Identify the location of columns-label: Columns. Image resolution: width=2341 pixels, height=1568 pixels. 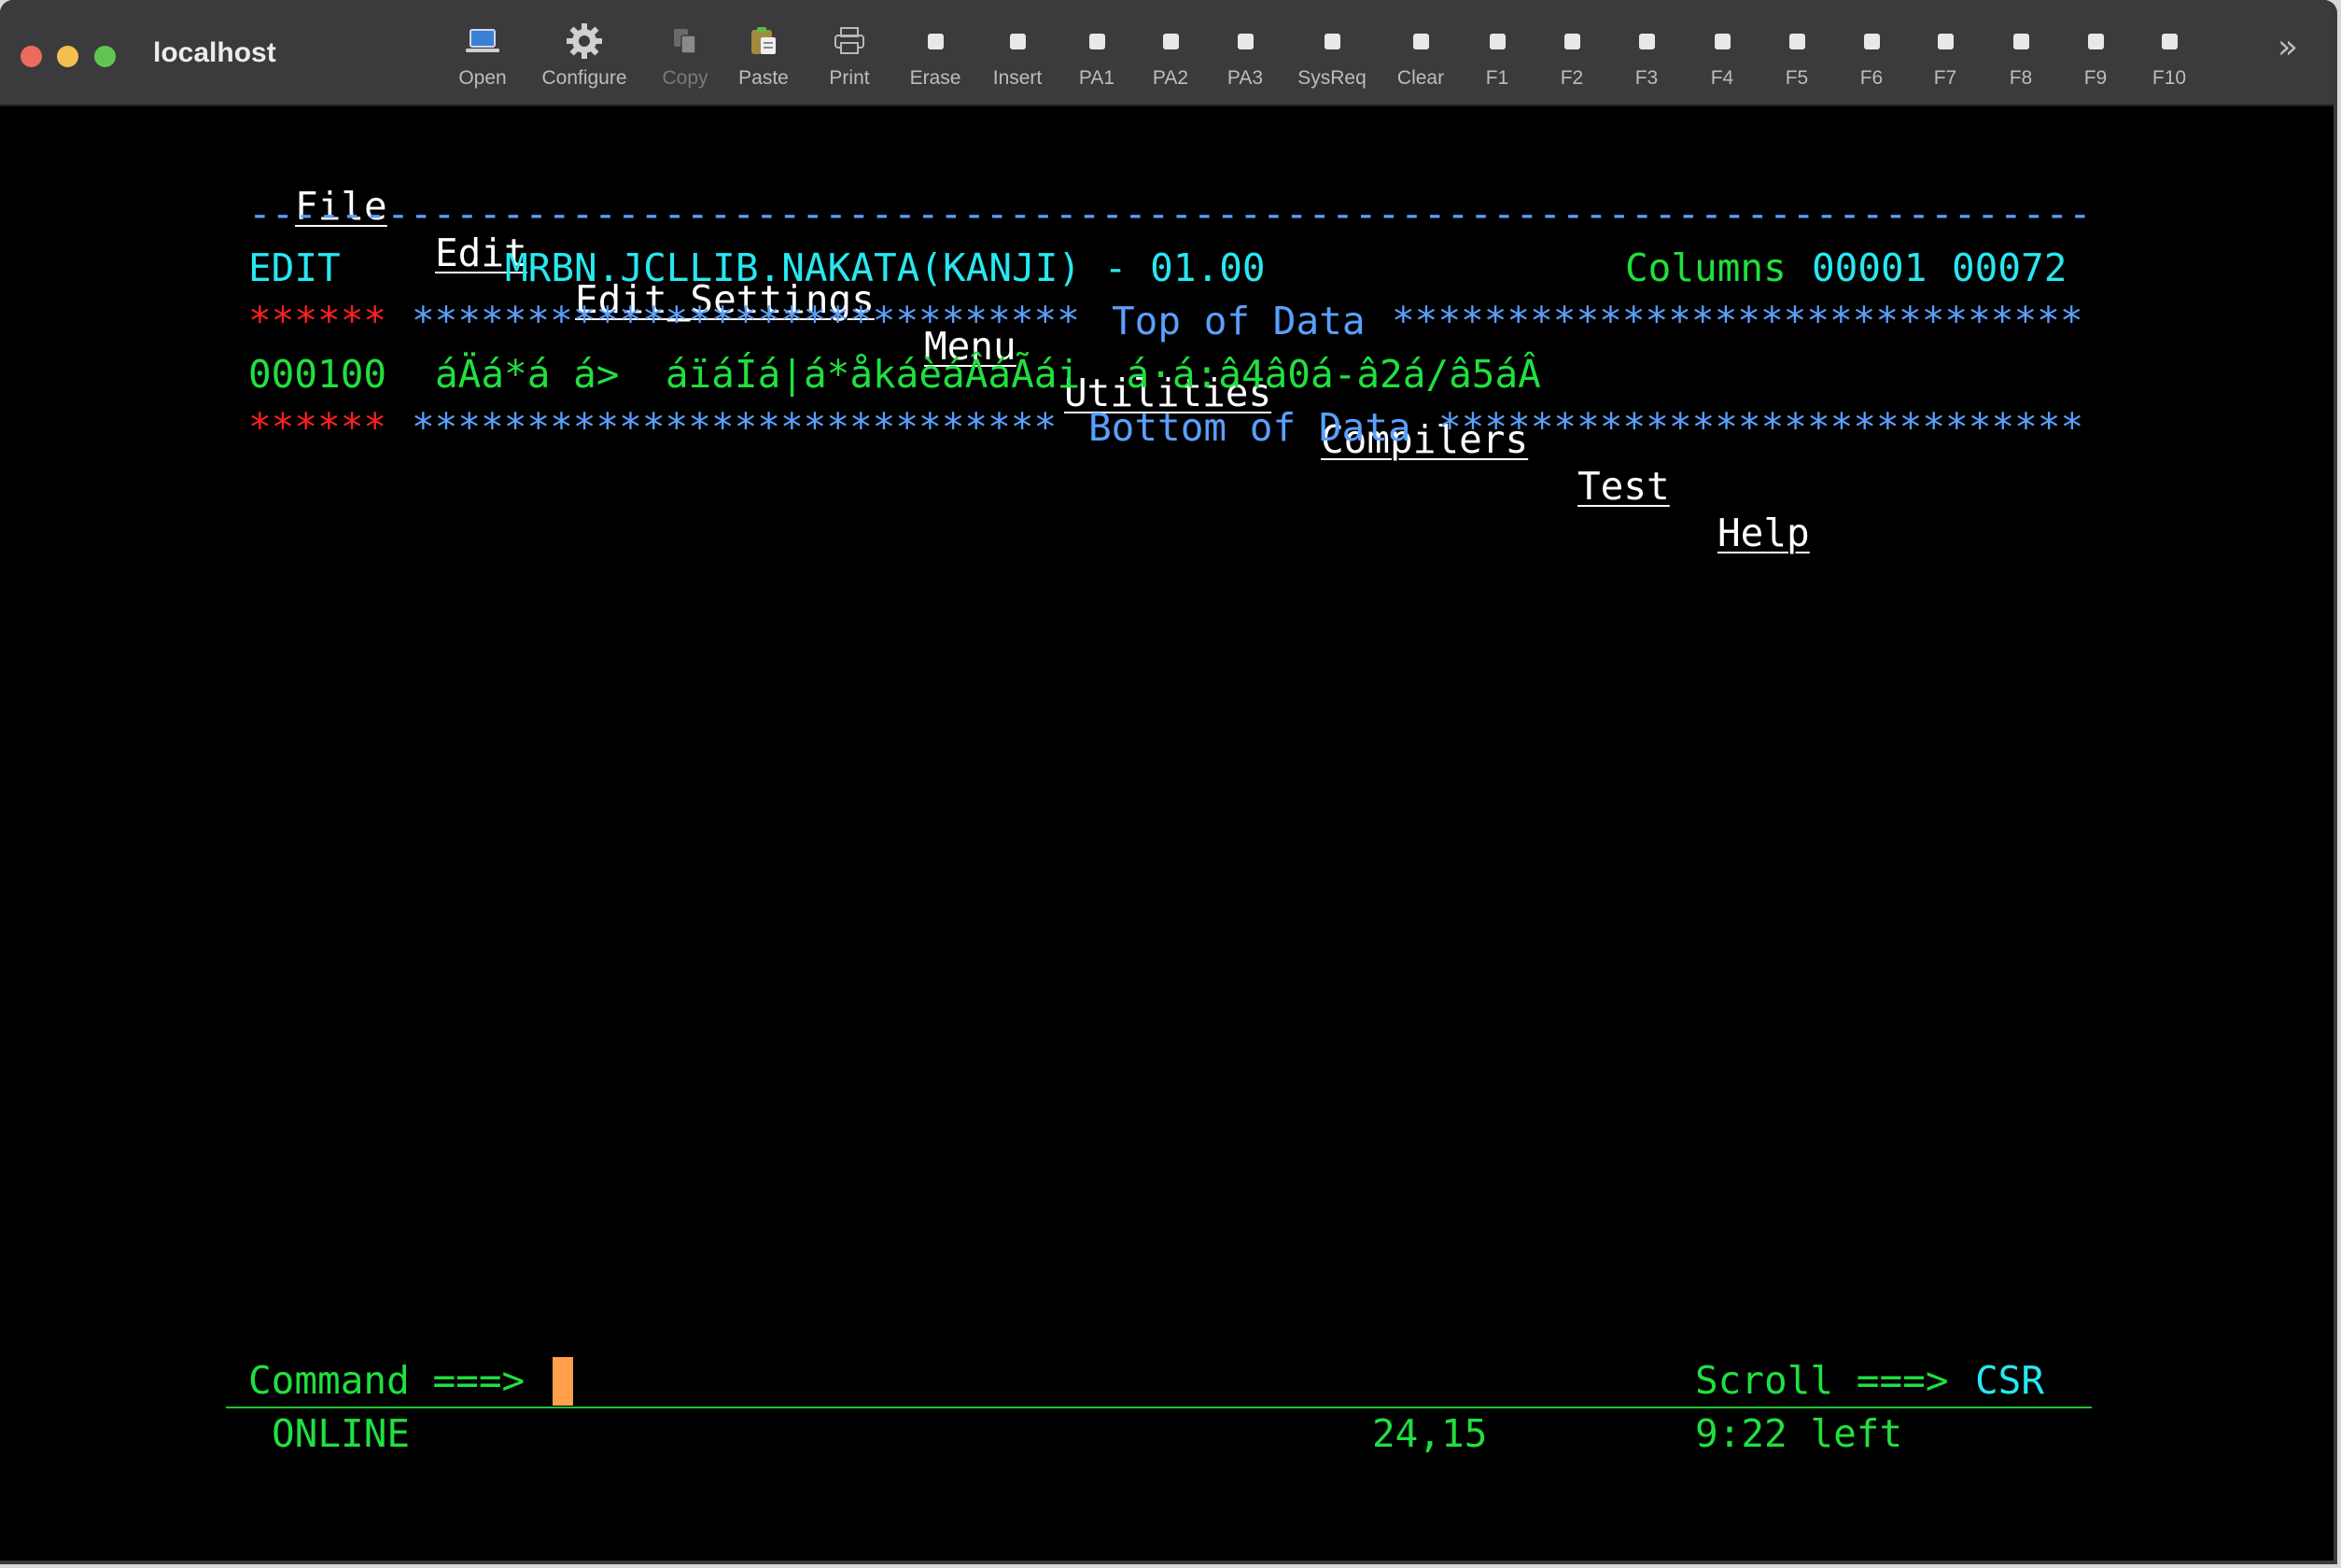
(1706, 267).